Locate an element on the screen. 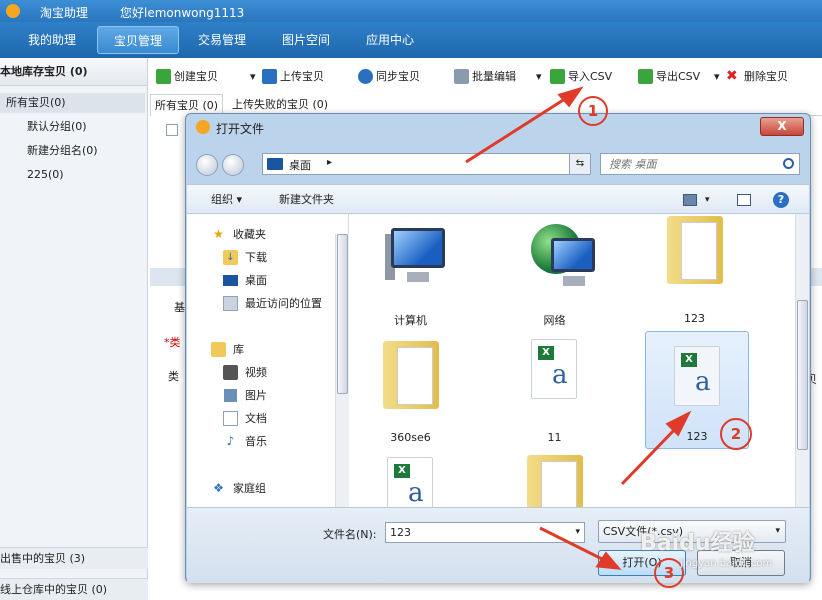 The height and width of the screenshot is (600, 822). nav-desktop: 桌面 is located at coordinates (245, 281).